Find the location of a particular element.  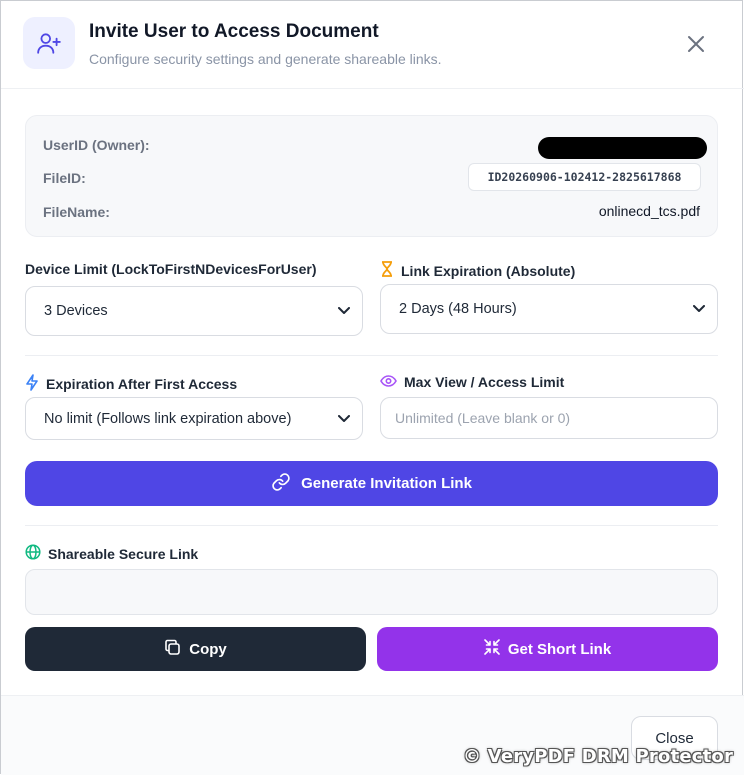

lightning-icon is located at coordinates (32, 384).